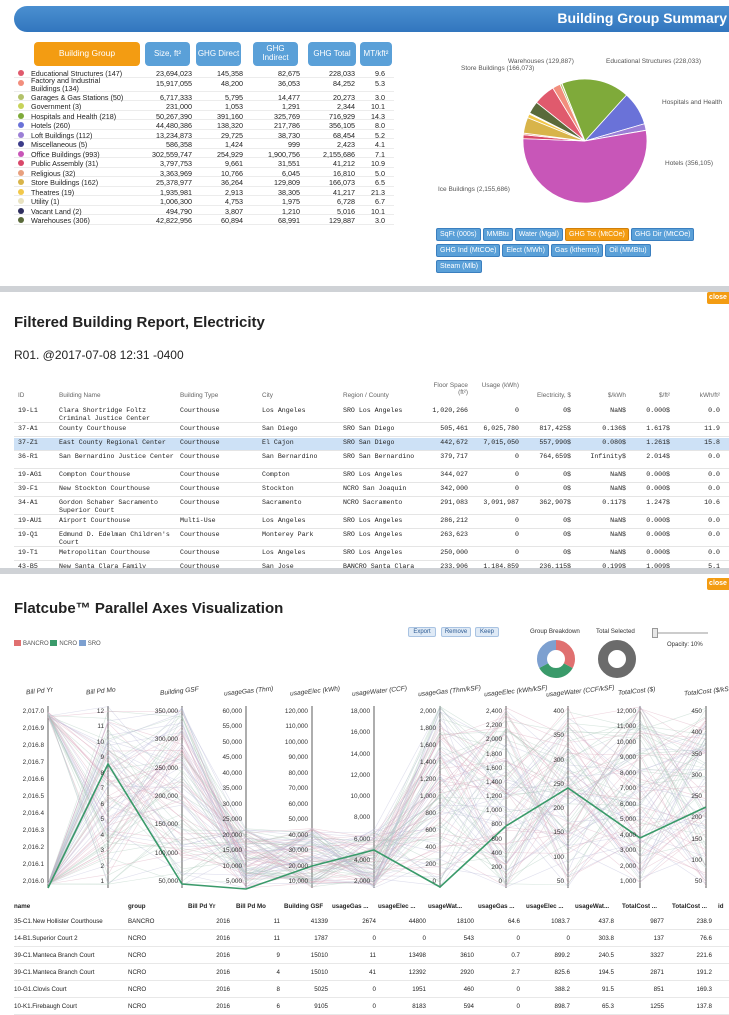 The height and width of the screenshot is (1015, 729). What do you see at coordinates (468, 250) in the screenshot?
I see `metric-ghg-ind-button: GHG Ind (MtCOe)` at bounding box center [468, 250].